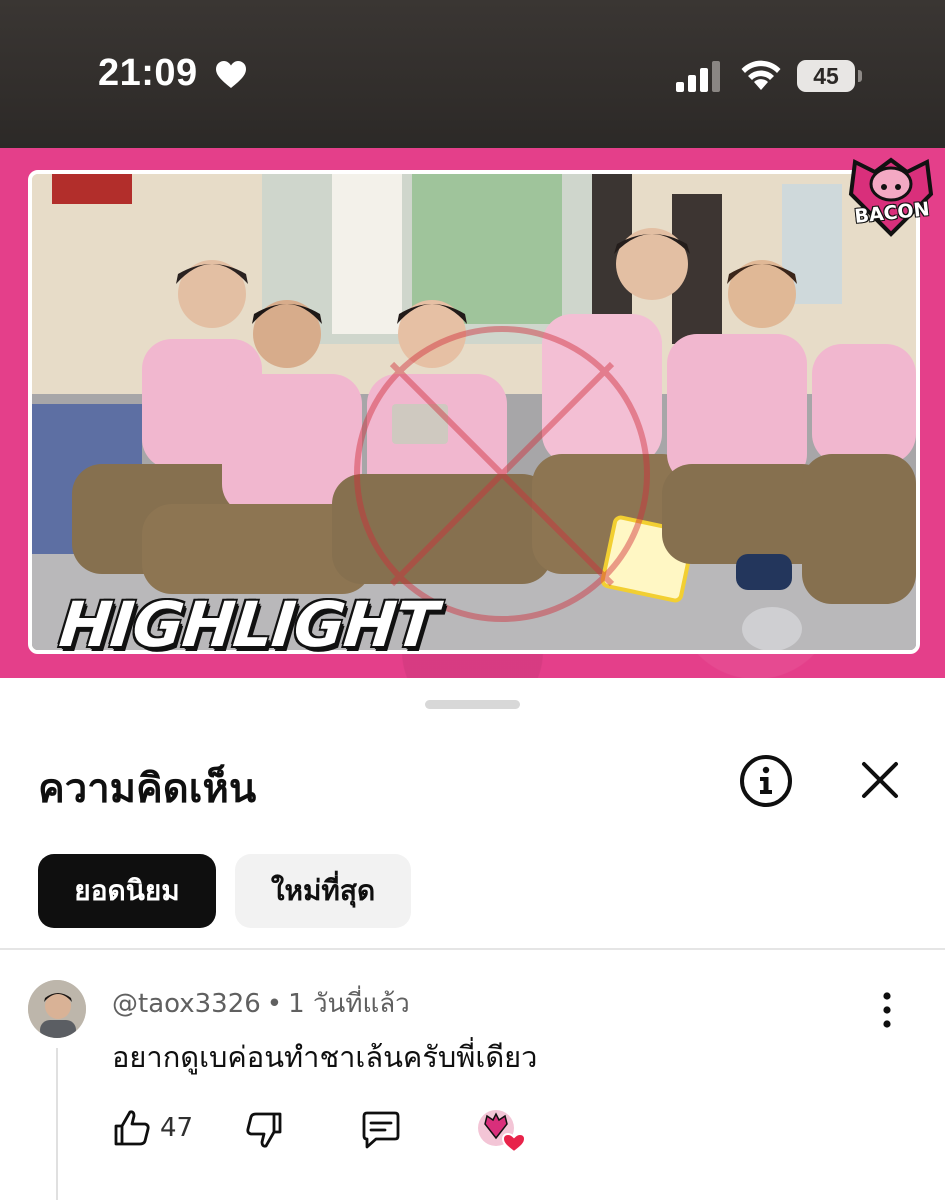 The width and height of the screenshot is (945, 1200). Describe the element at coordinates (323, 891) in the screenshot. I see `sort-chip-newest: ใหม่ที่สุด` at that location.